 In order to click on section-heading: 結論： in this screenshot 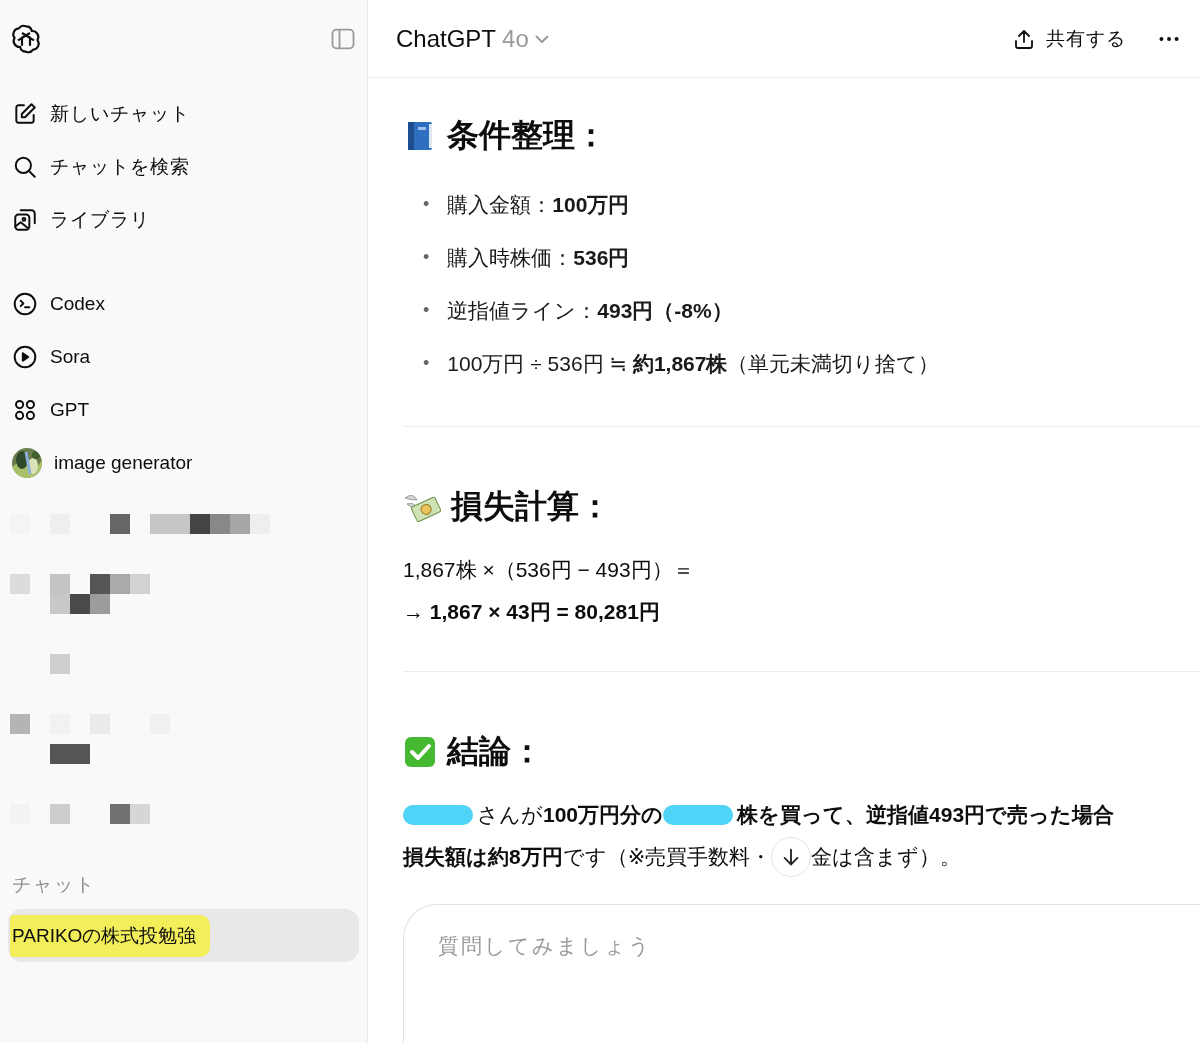, I will do `click(495, 751)`.